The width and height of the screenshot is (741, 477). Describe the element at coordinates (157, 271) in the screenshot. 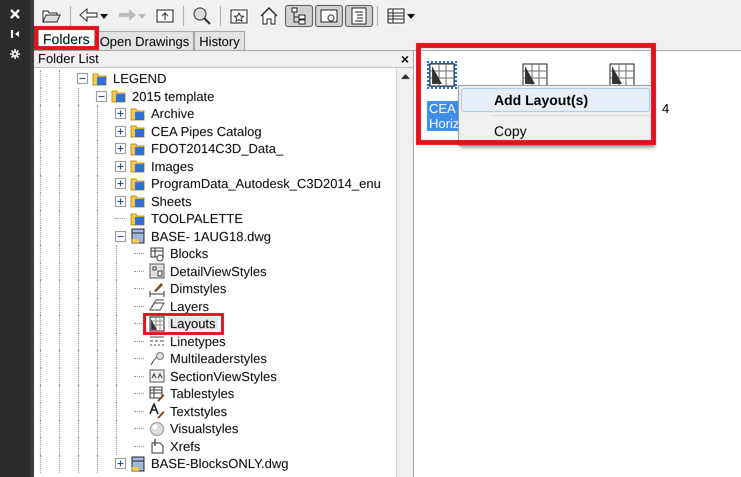

I see `detail-view-icon` at that location.